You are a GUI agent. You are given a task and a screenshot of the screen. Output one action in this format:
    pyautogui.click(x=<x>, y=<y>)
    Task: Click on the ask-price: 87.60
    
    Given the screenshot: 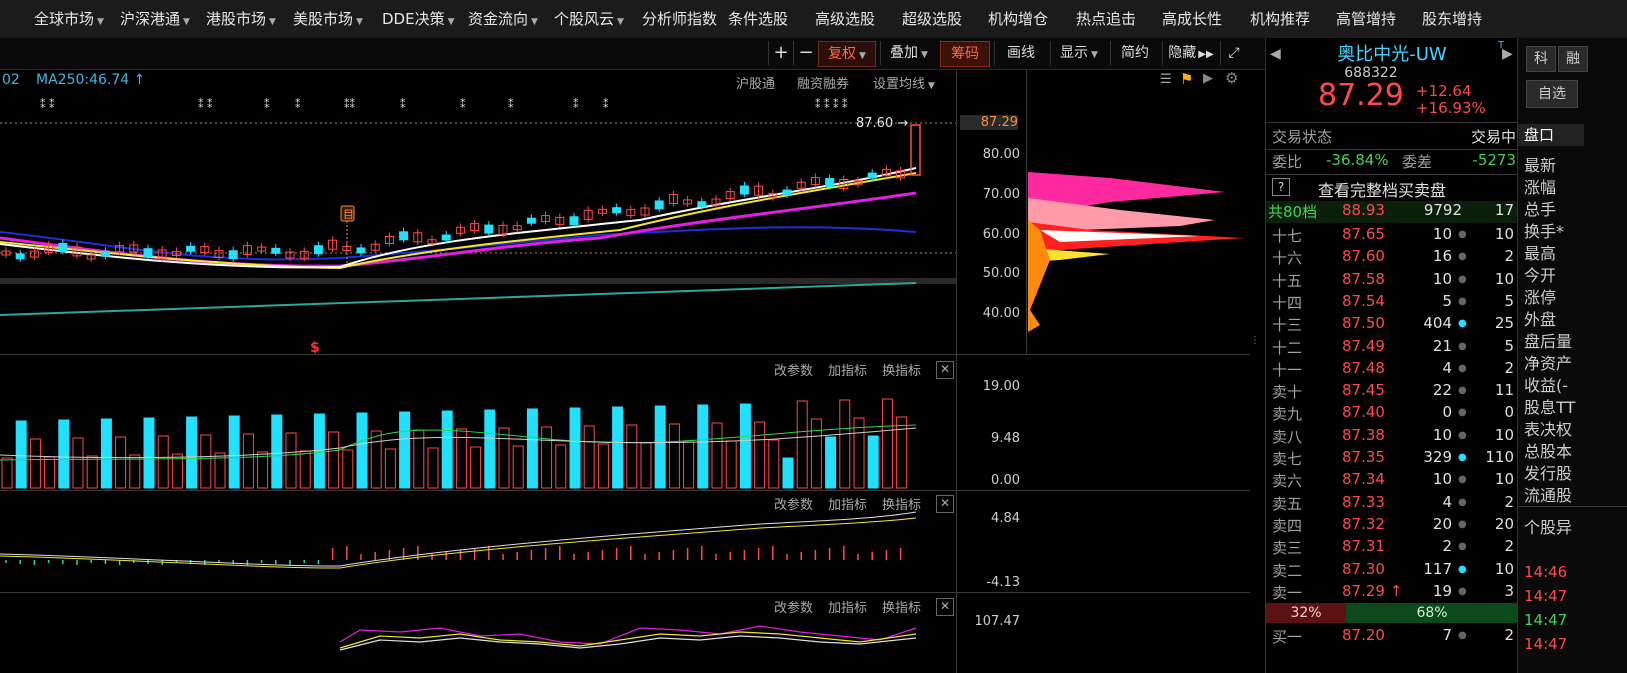 What is the action you would take?
    pyautogui.click(x=1363, y=256)
    